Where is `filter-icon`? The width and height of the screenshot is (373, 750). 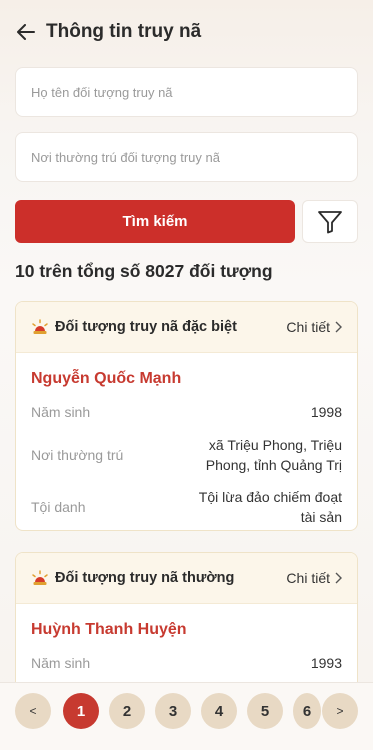
filter-icon is located at coordinates (330, 221).